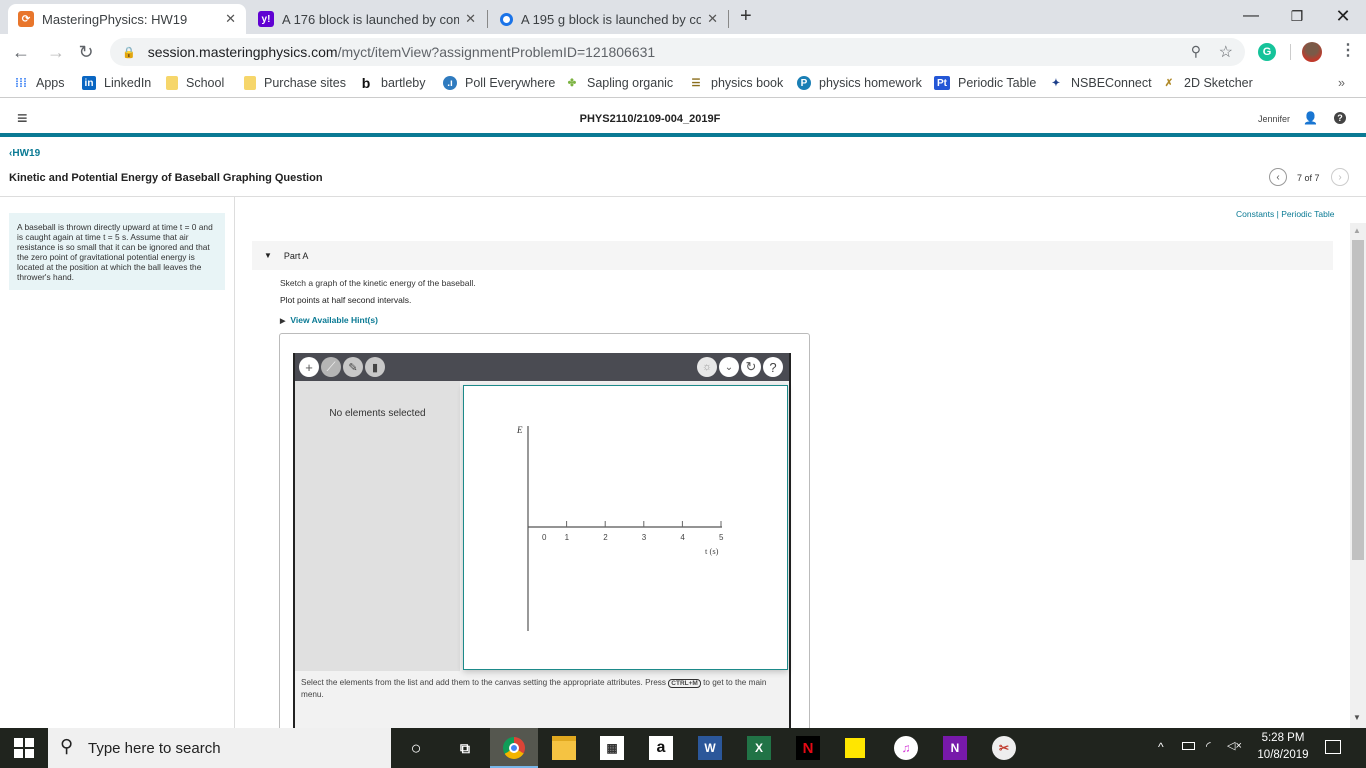  Describe the element at coordinates (1251, 16) in the screenshot. I see `minimize-button: —` at that location.